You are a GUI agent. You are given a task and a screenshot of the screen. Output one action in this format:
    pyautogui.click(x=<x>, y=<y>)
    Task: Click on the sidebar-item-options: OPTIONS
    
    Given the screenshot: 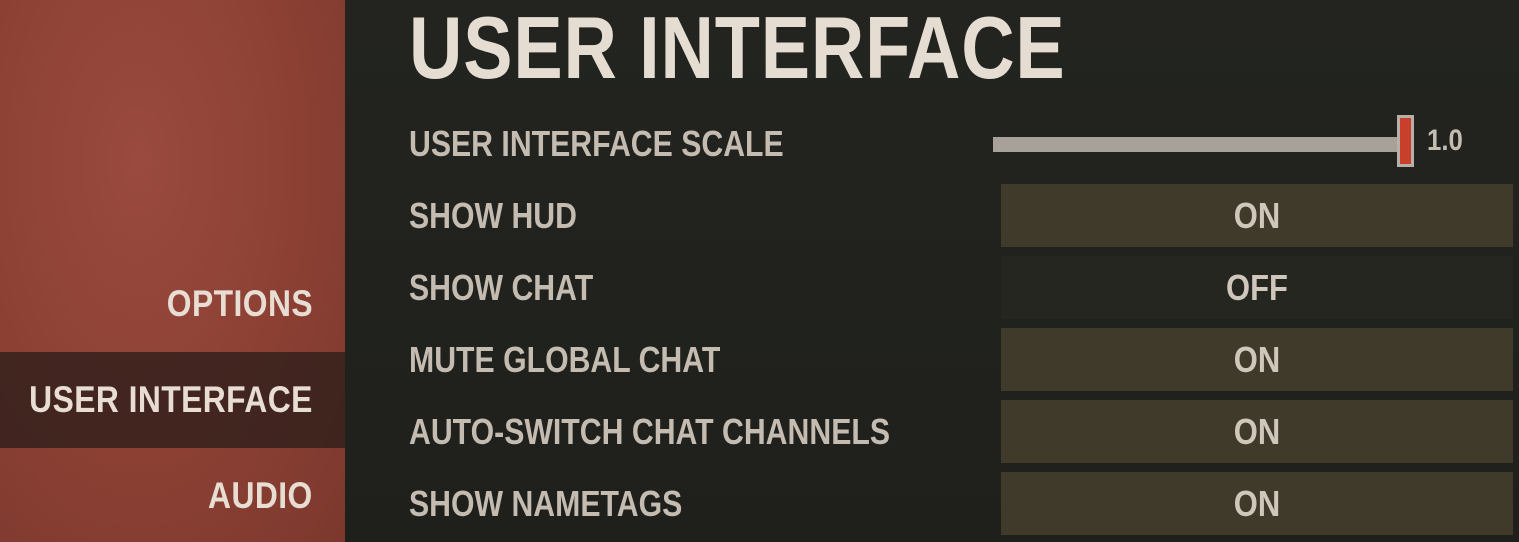 What is the action you would take?
    pyautogui.click(x=172, y=304)
    